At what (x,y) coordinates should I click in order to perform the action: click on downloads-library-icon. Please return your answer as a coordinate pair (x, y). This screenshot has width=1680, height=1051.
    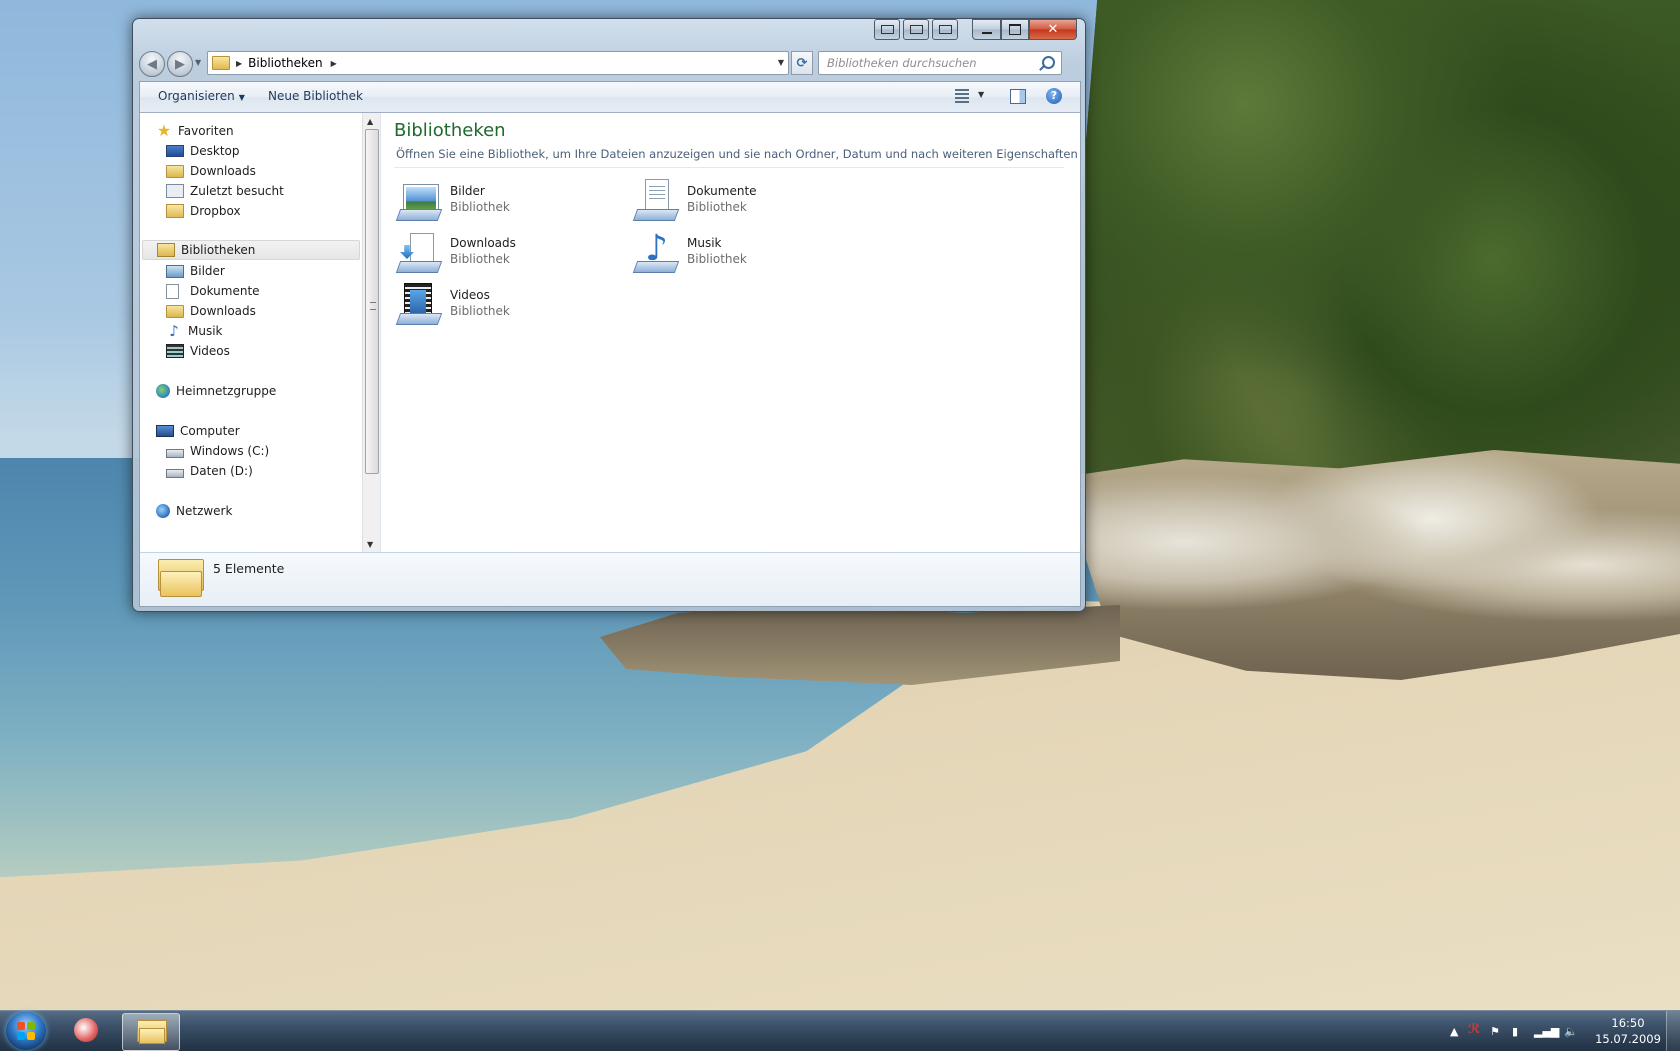
    Looking at the image, I should click on (175, 311).